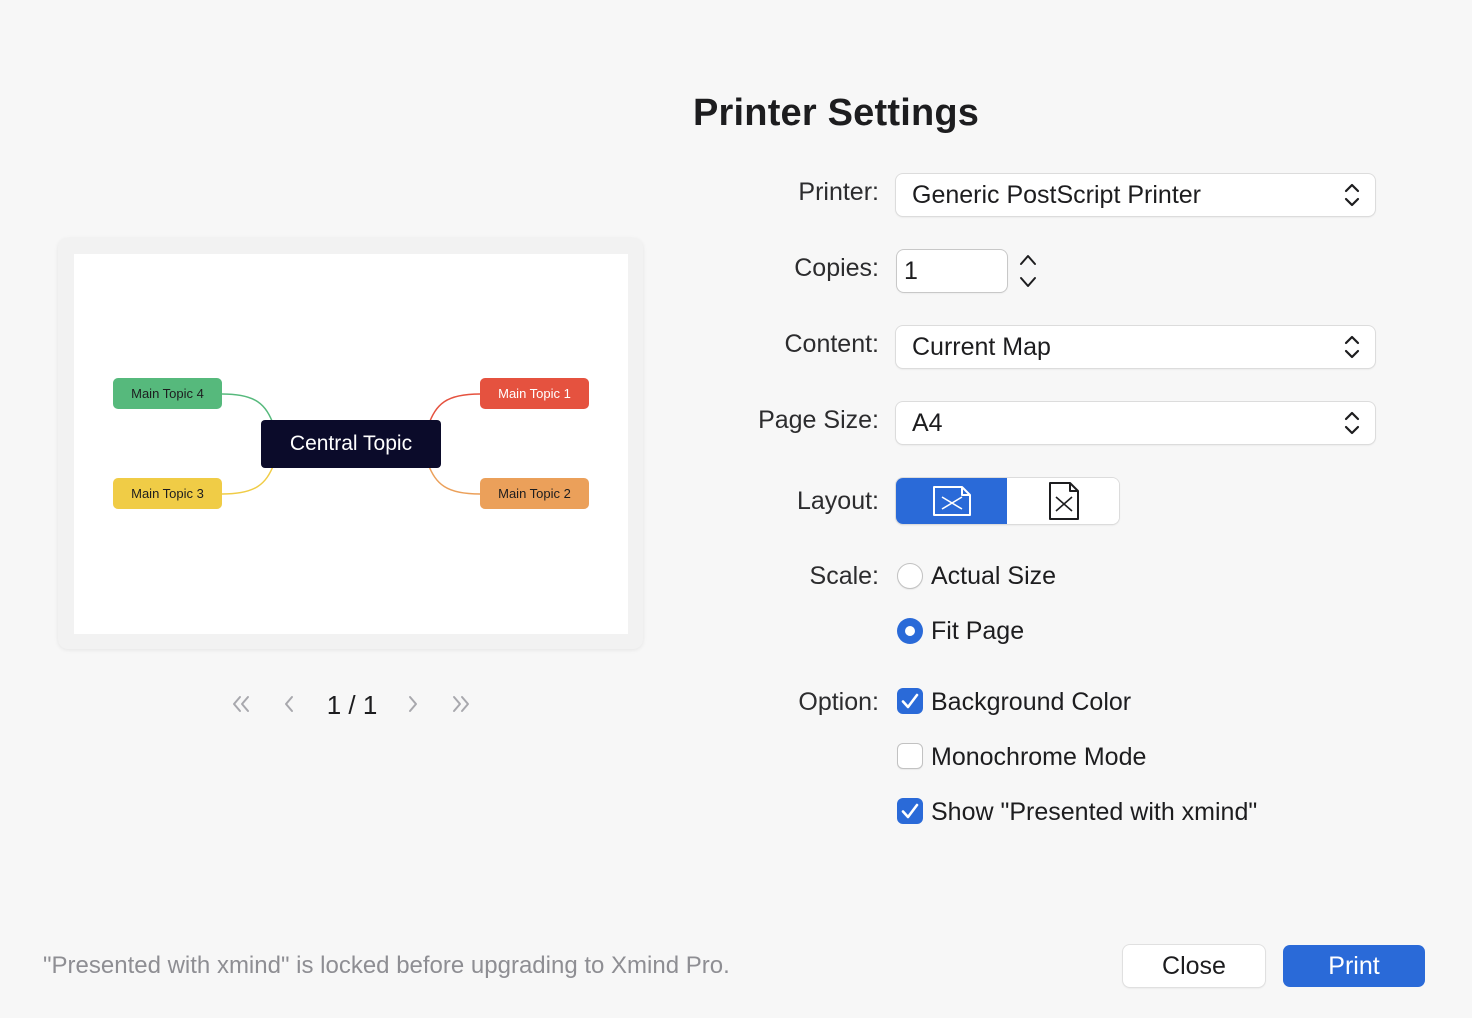 Image resolution: width=1472 pixels, height=1018 pixels. Describe the element at coordinates (910, 576) in the screenshot. I see `scale-actual-size-radio` at that location.